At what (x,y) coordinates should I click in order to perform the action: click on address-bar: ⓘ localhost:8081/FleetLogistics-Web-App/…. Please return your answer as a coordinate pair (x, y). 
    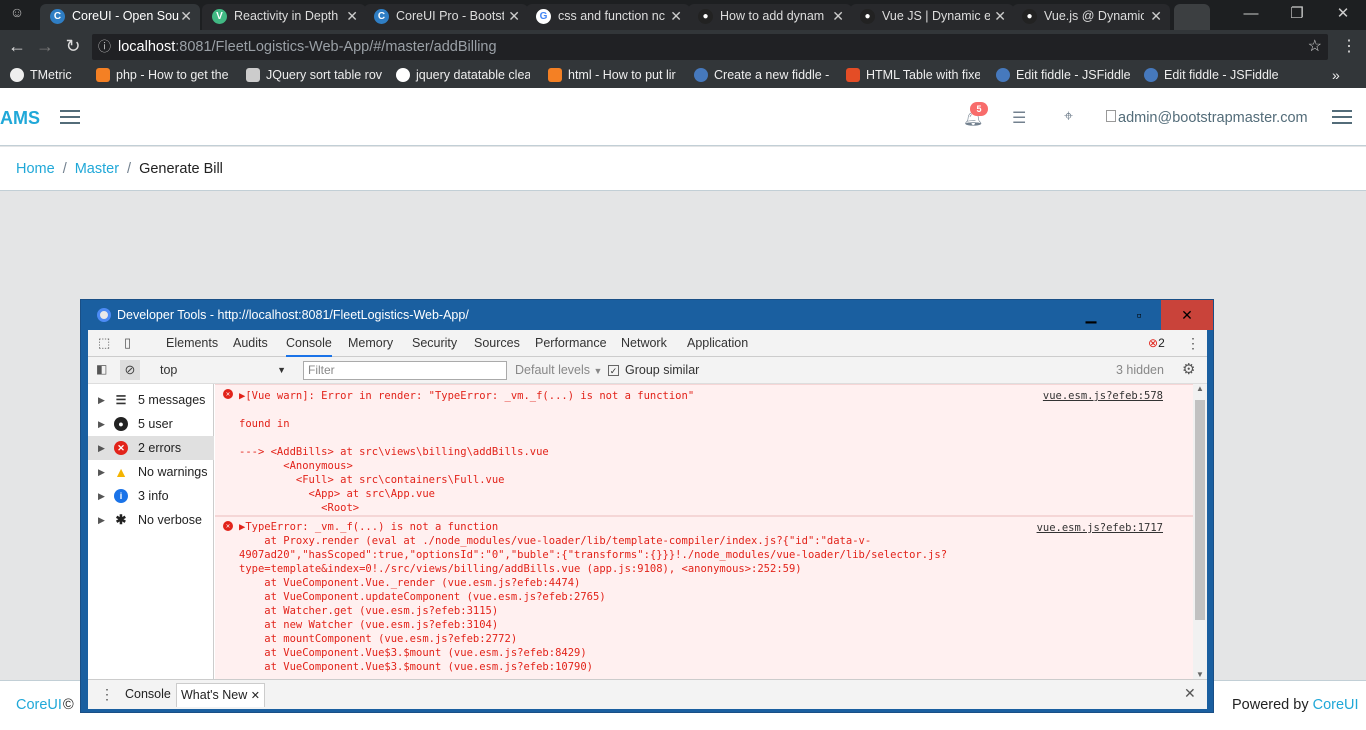
    Looking at the image, I should click on (710, 47).